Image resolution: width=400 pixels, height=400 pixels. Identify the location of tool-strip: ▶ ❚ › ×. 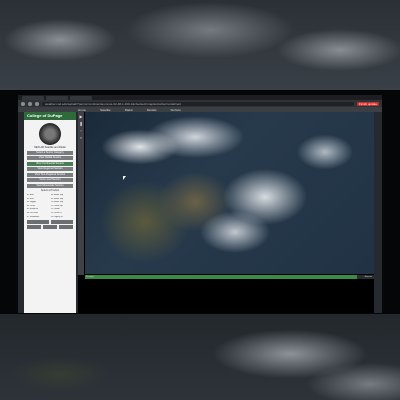
(81, 193).